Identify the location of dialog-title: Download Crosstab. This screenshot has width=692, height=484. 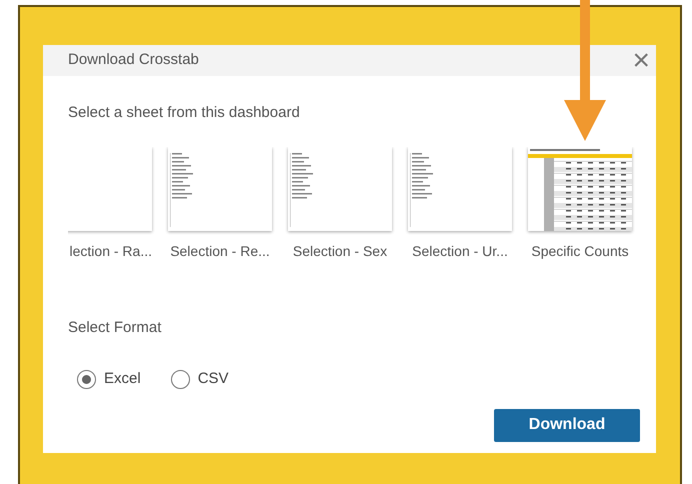
(133, 60).